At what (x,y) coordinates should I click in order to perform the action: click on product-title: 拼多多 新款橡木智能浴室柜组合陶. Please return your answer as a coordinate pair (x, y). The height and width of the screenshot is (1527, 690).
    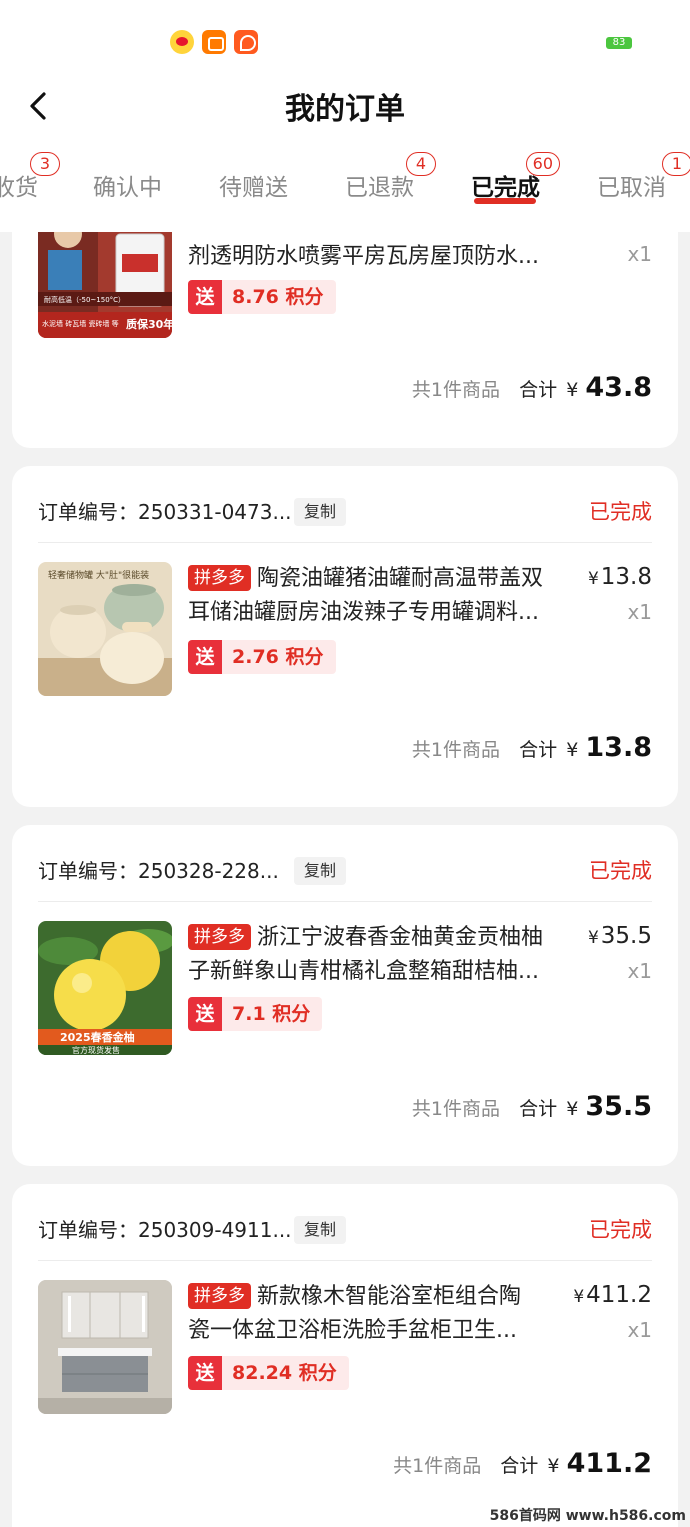
    Looking at the image, I should click on (381, 1297).